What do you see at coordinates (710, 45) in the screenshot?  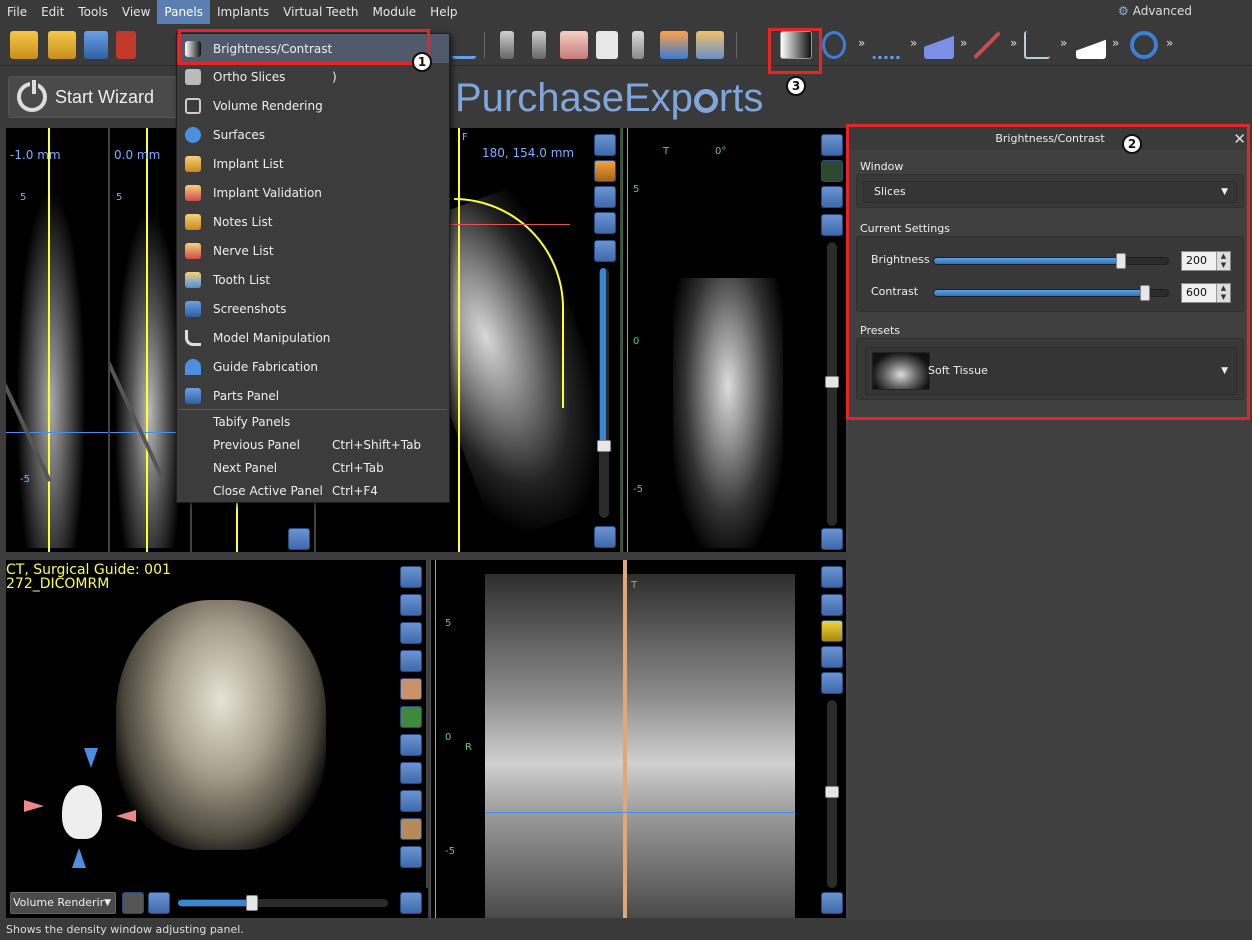 I see `print-icon` at bounding box center [710, 45].